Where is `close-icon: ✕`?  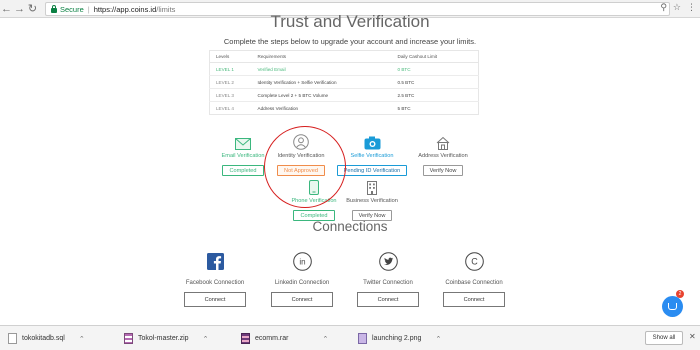
close-icon: ✕ is located at coordinates (692, 336).